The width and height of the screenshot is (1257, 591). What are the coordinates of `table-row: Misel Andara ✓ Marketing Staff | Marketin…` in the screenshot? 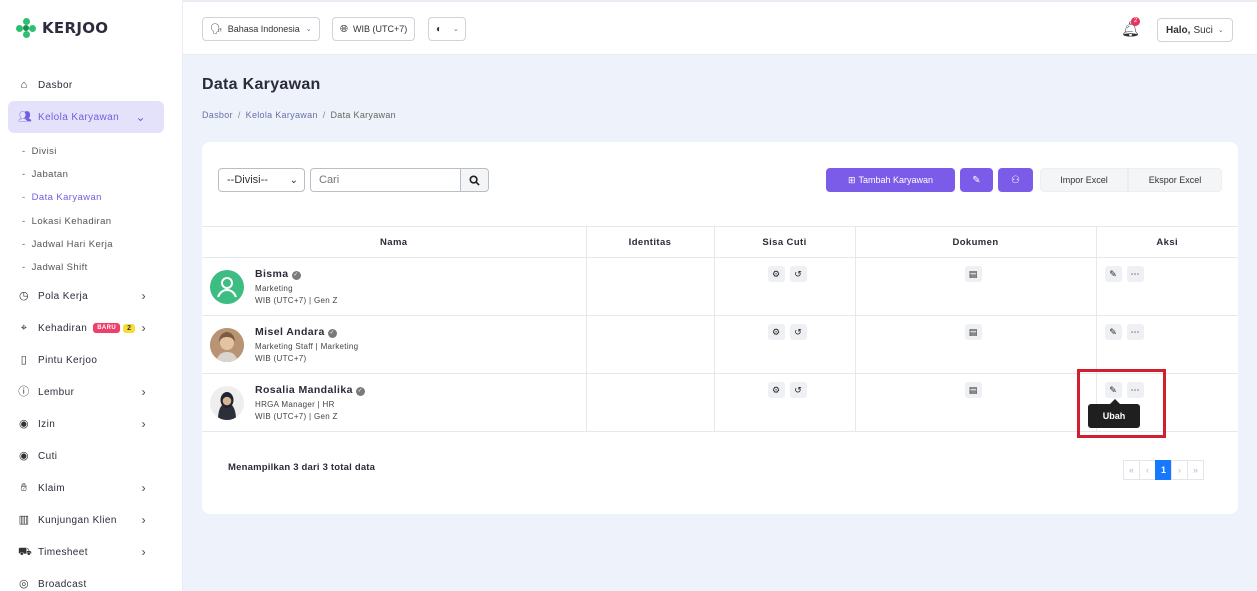 It's located at (720, 344).